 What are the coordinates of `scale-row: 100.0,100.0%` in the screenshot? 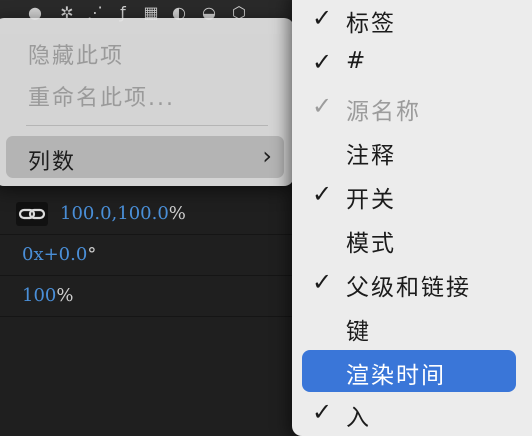 It's located at (150, 214).